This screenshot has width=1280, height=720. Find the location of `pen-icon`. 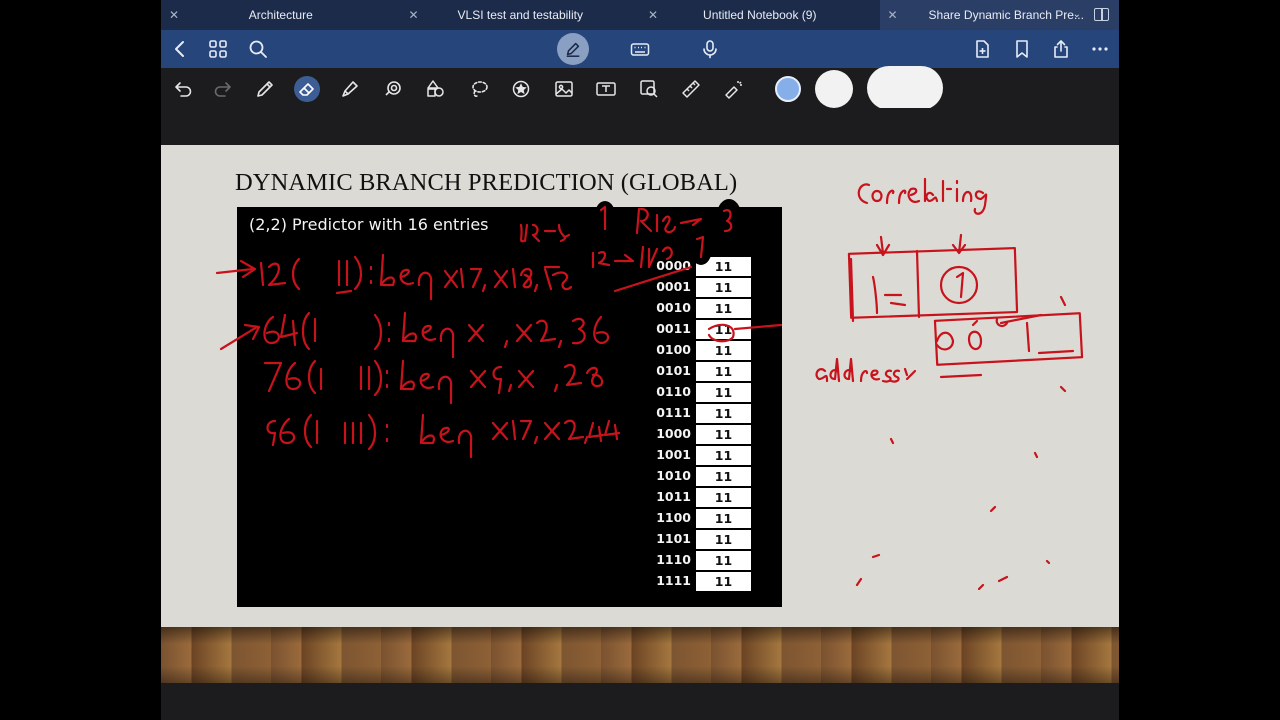

pen-icon is located at coordinates (265, 89).